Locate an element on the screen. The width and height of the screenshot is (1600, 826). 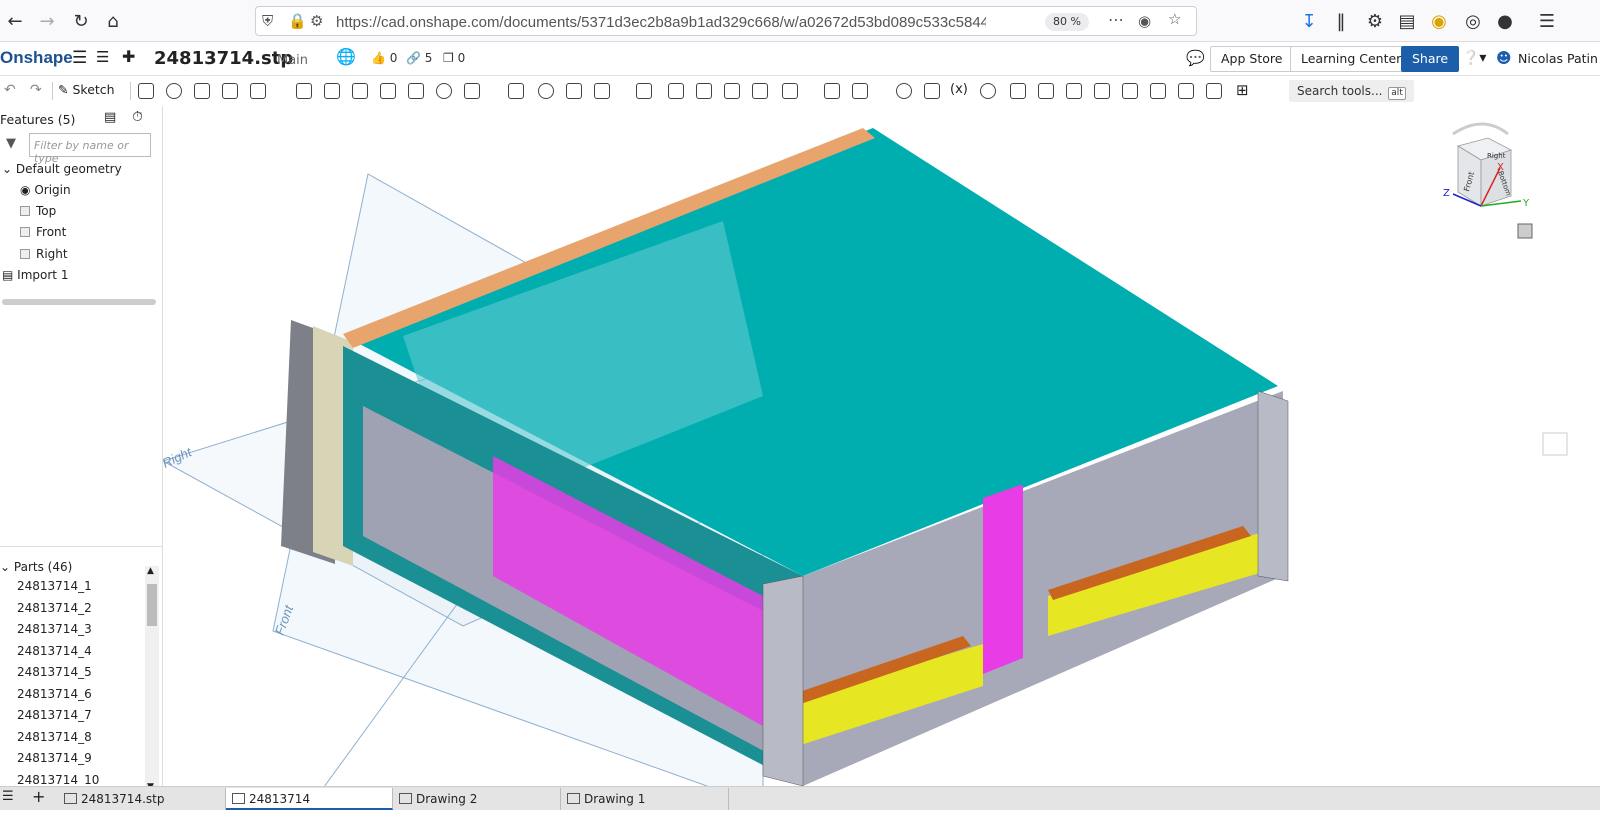
offset-surface-icon is located at coordinates (790, 91).